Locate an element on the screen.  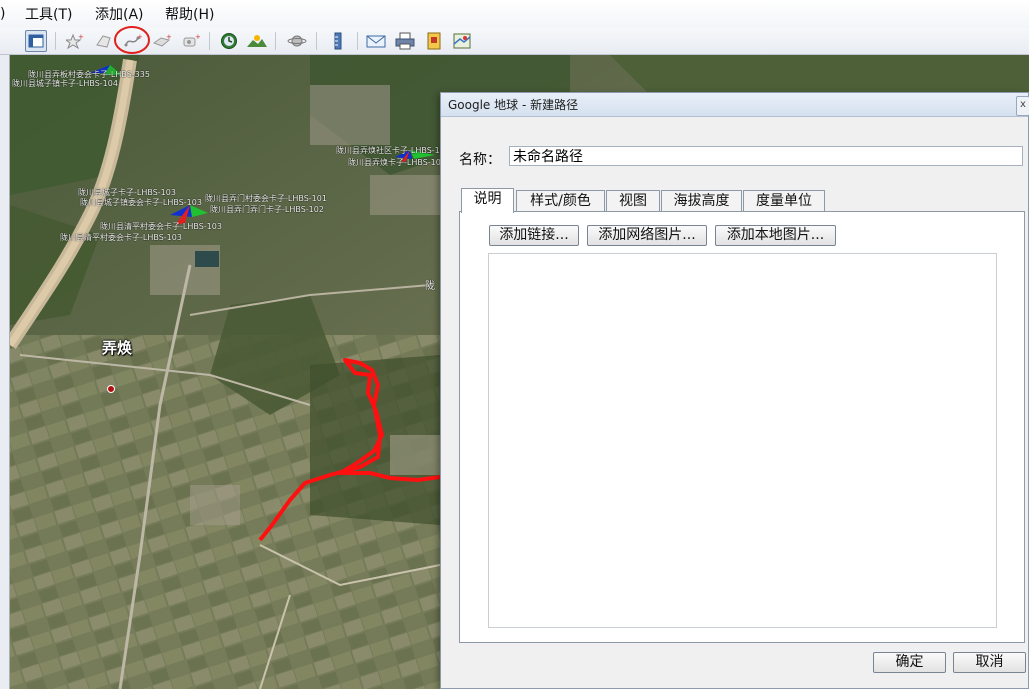
cancel-button: 取消 is located at coordinates (989, 662).